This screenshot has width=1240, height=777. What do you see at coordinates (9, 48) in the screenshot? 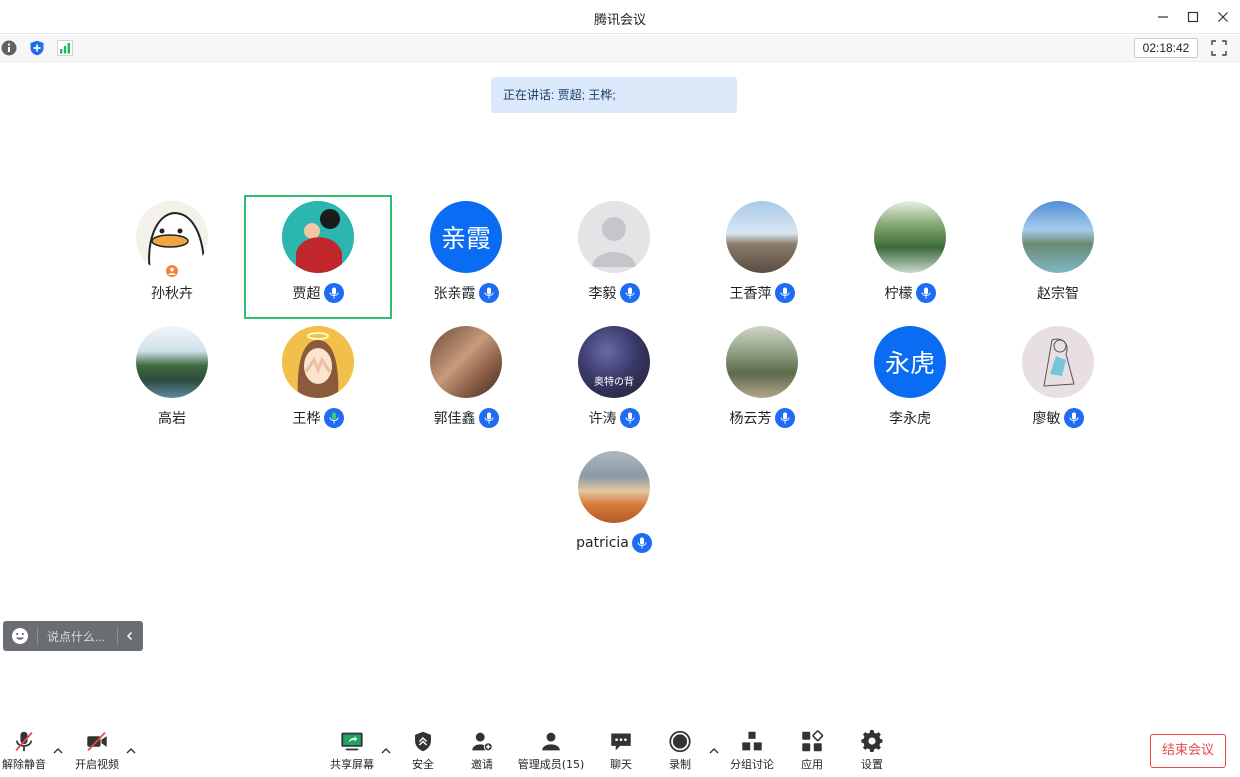
I see `meeting-info-button` at bounding box center [9, 48].